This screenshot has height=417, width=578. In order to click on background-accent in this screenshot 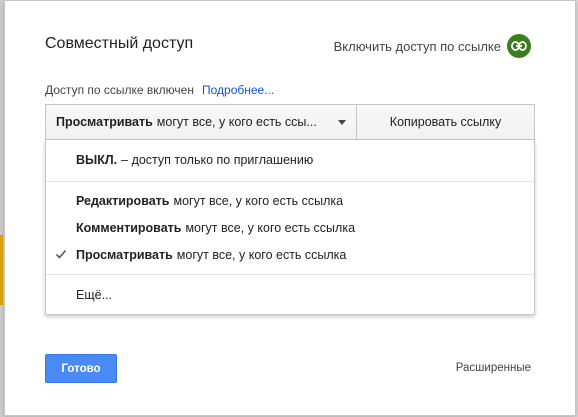, I will do `click(1, 270)`.